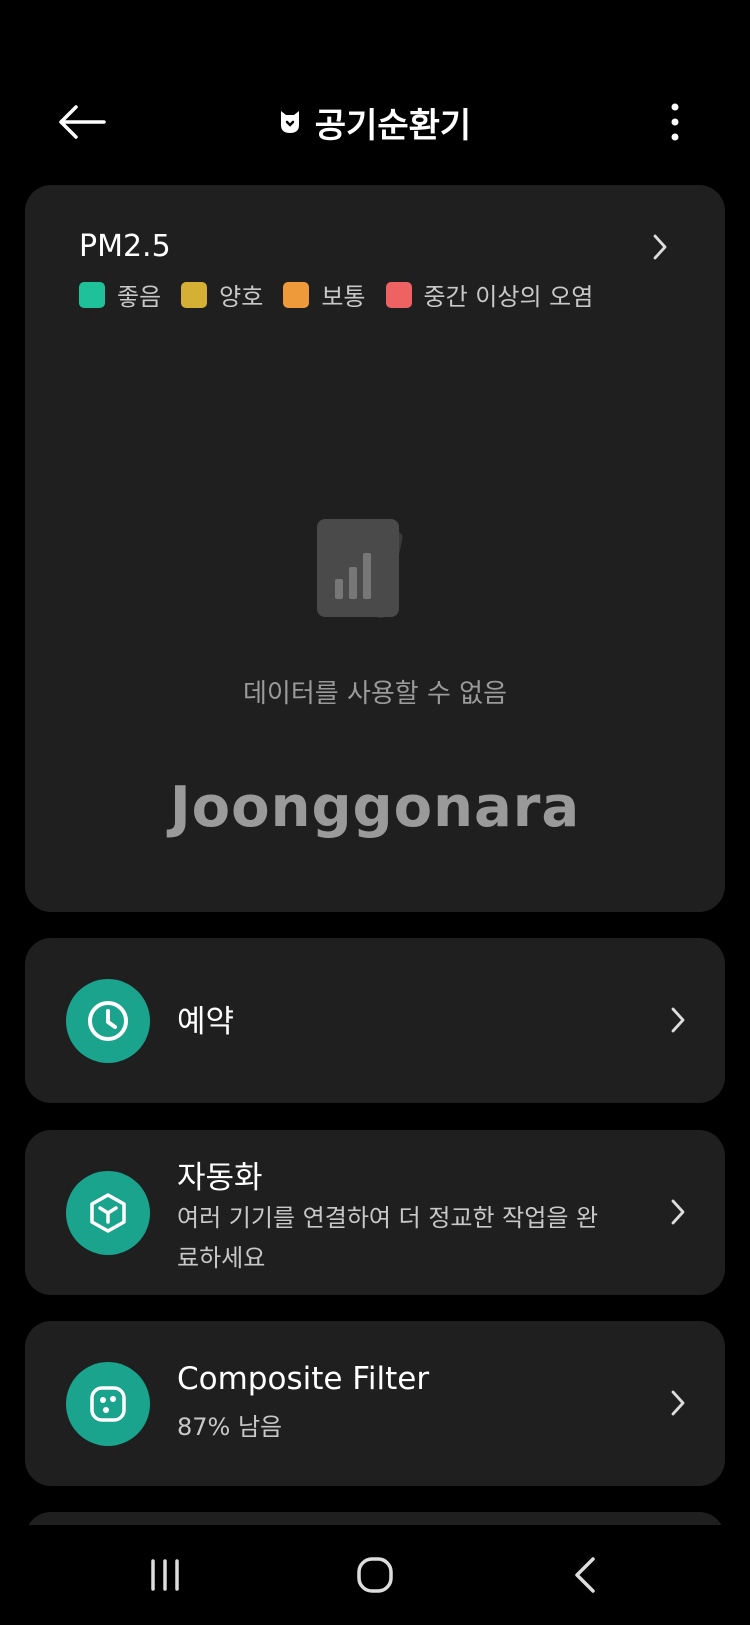 The width and height of the screenshot is (750, 1625). I want to click on legend-label: 좋음, so click(139, 297).